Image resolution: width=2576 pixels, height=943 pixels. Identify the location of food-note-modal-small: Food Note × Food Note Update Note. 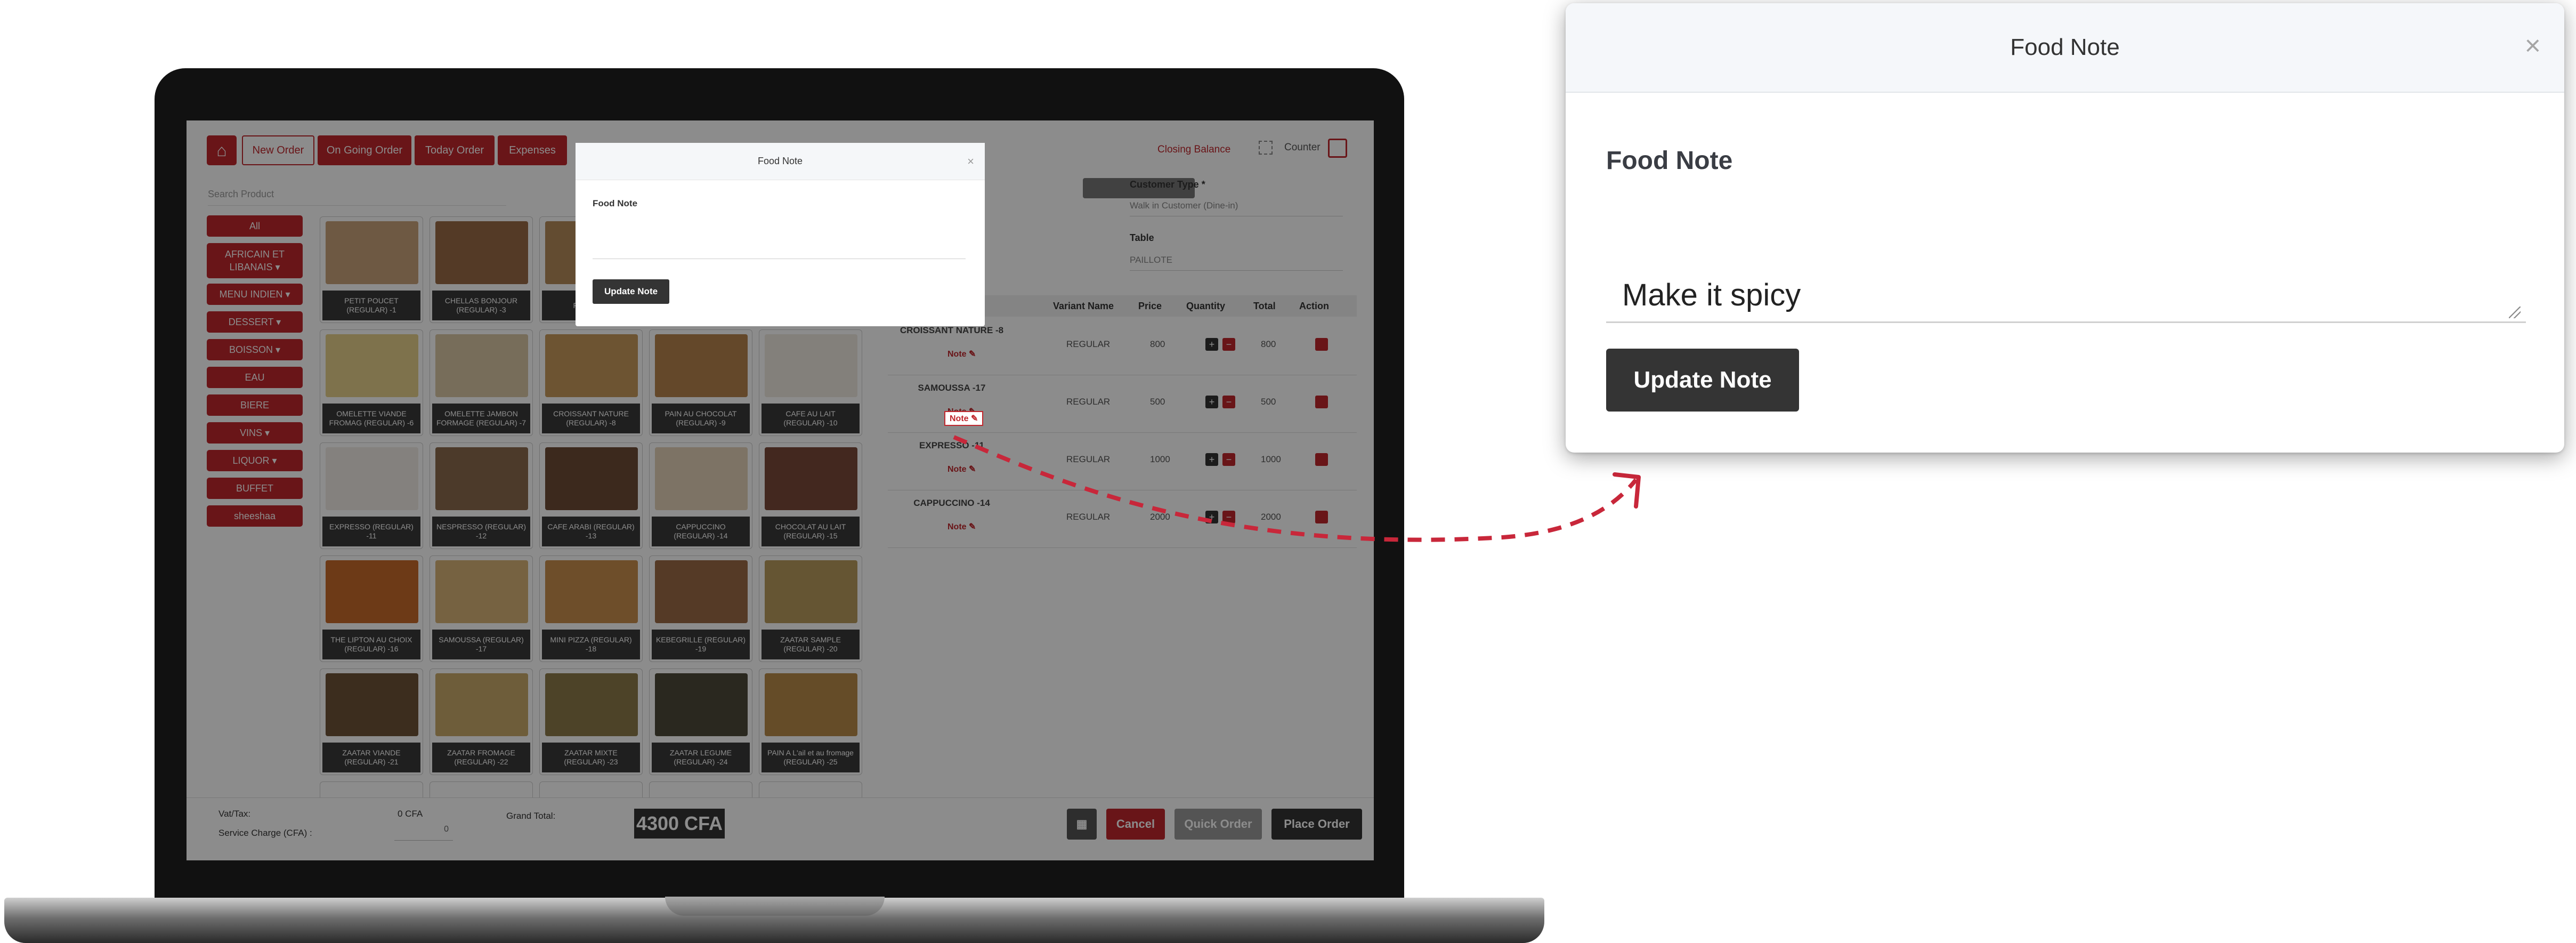
(780, 234).